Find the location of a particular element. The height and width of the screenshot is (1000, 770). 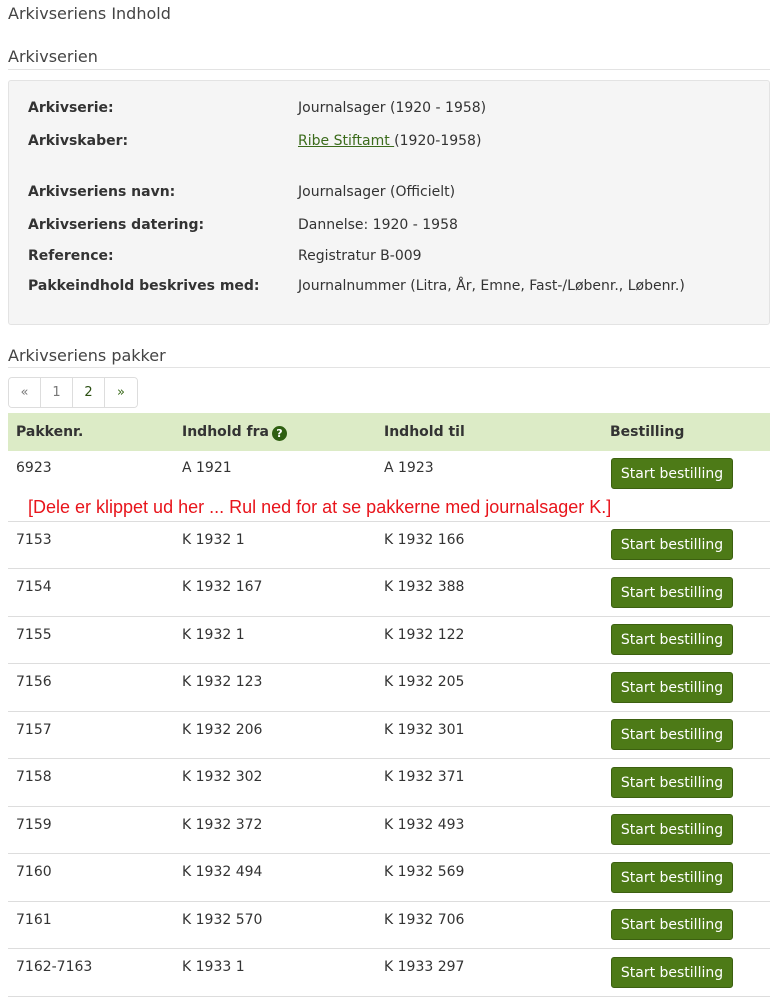

pakkenr-cell: 7154 is located at coordinates (34, 587).